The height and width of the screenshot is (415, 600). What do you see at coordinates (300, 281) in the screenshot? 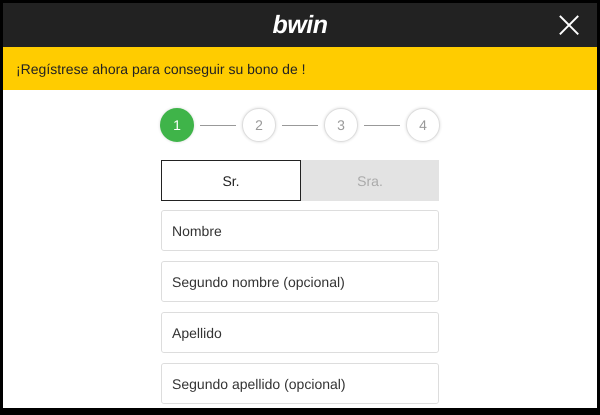
I see `input-field: Segundo nombre (opcional)` at bounding box center [300, 281].